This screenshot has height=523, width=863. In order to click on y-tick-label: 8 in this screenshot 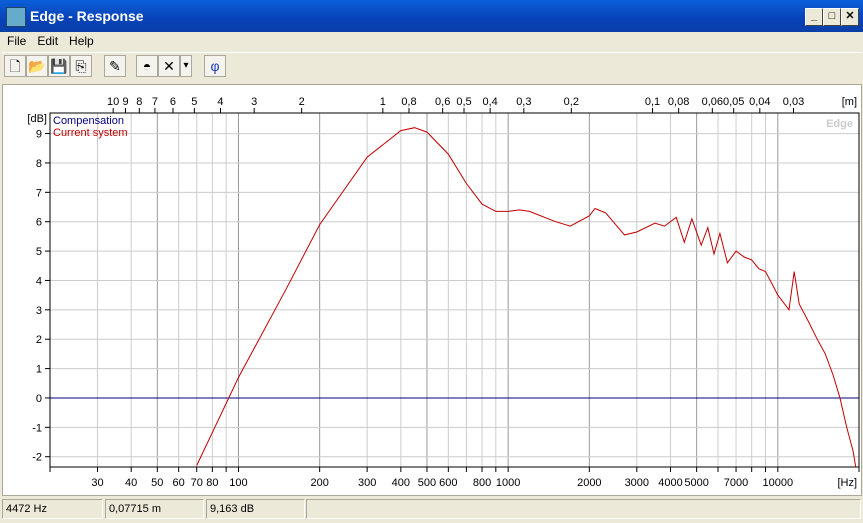, I will do `click(39, 164)`.